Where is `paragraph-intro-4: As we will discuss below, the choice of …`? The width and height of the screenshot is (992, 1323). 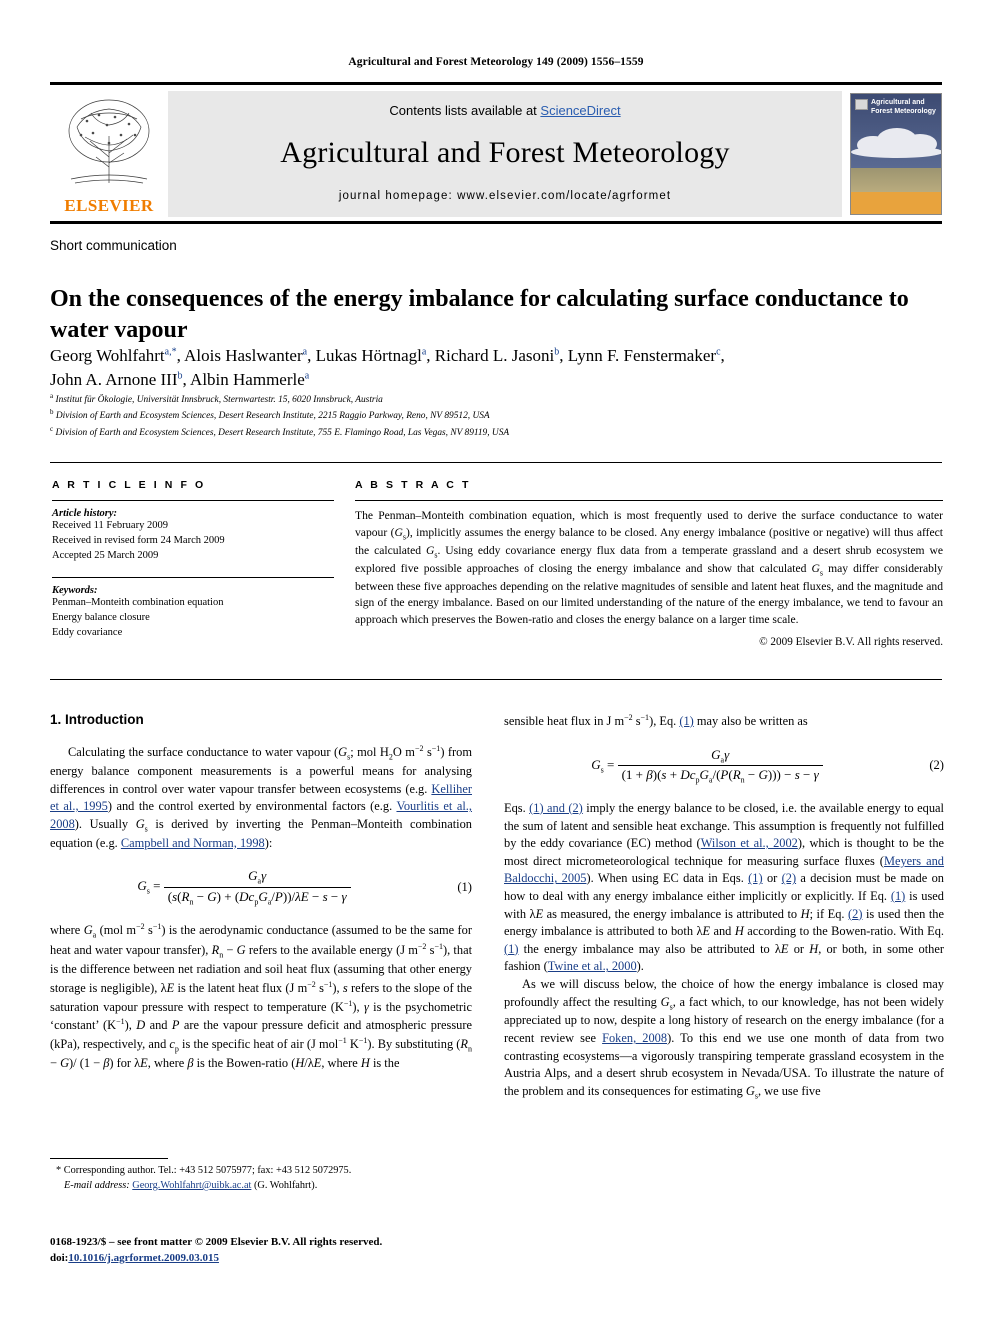 paragraph-intro-4: As we will discuss below, the choice of … is located at coordinates (724, 1039).